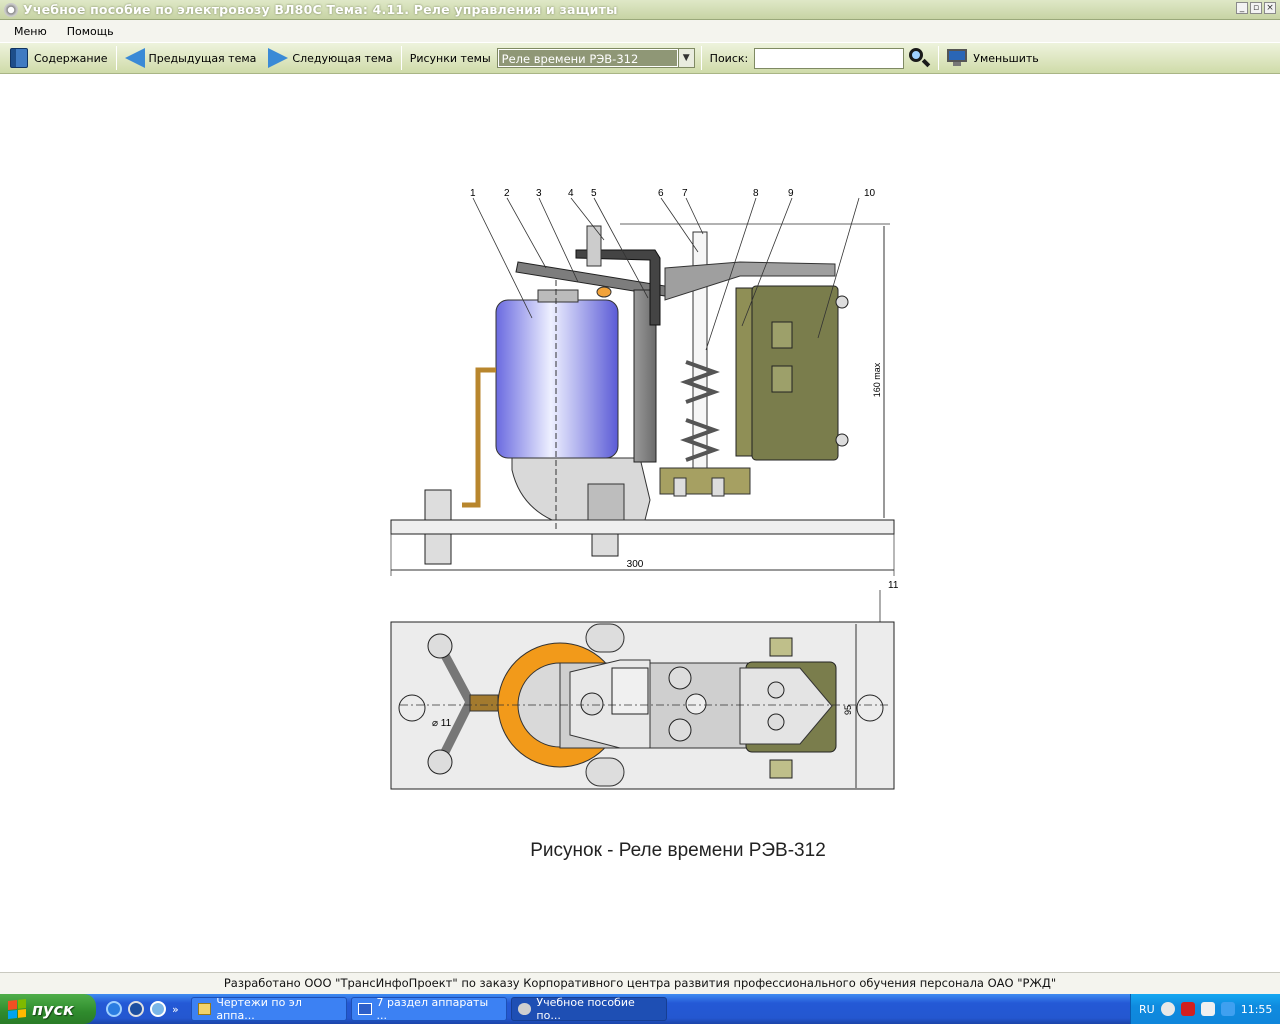 The image size is (1280, 1024). I want to click on pen-icon, so click(1207, 1009).